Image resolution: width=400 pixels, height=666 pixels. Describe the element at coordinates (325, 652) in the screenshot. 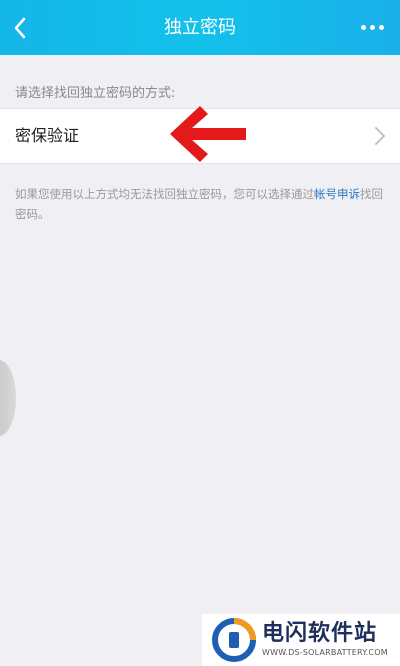

I see `watermark-url: WWW.DS-SOLARBATTERY.COM` at that location.